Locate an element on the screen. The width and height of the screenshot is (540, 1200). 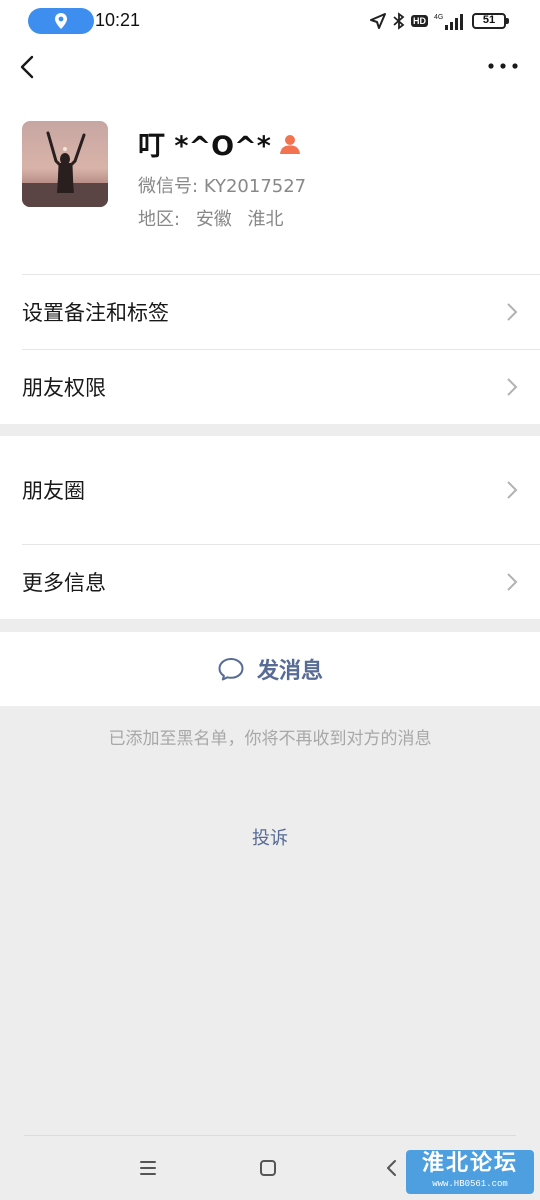
send-message-button: 发消息 is located at coordinates (270, 669).